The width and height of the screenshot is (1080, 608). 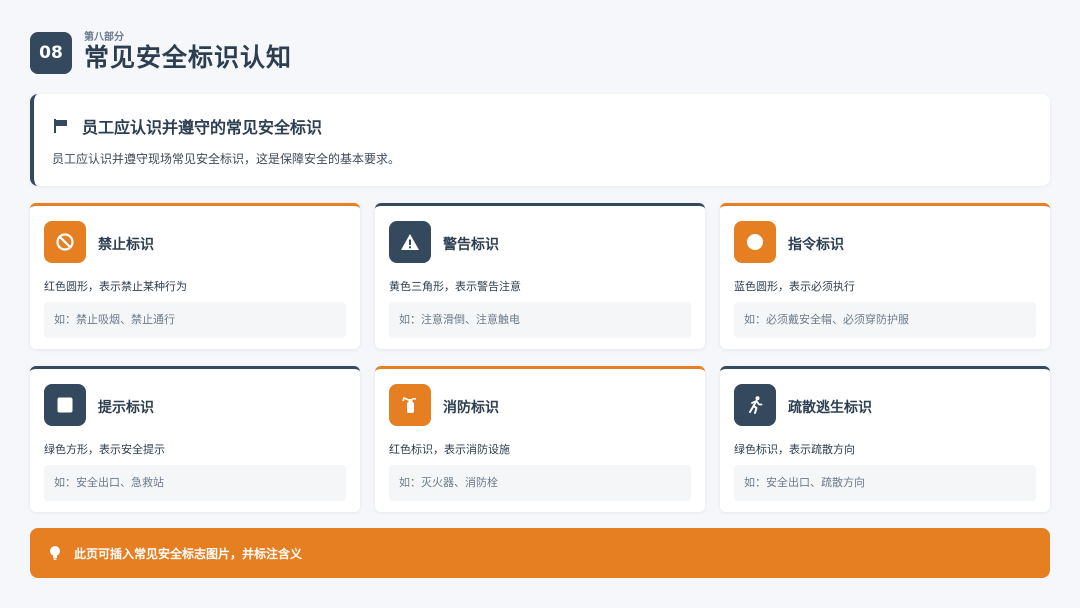 I want to click on card-prohibition: 禁止标识 红色圆形，表示禁止某种行为 如：禁止吸烟、禁止通行, so click(x=195, y=276).